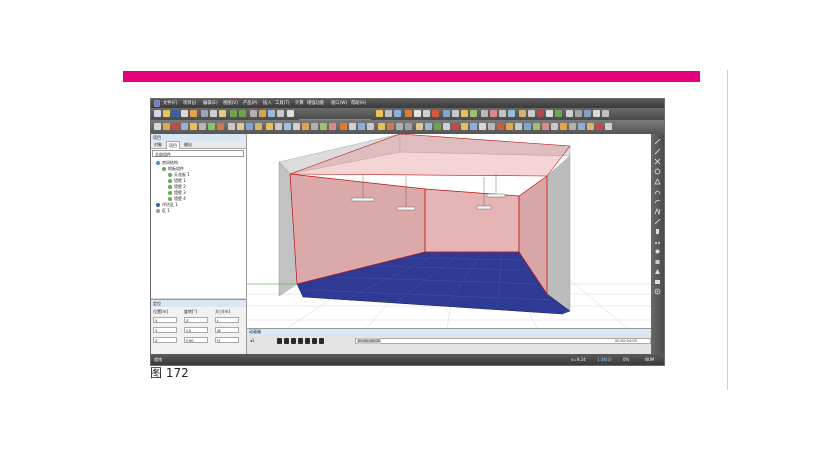  What do you see at coordinates (657, 261) in the screenshot?
I see `bucket-icon` at bounding box center [657, 261].